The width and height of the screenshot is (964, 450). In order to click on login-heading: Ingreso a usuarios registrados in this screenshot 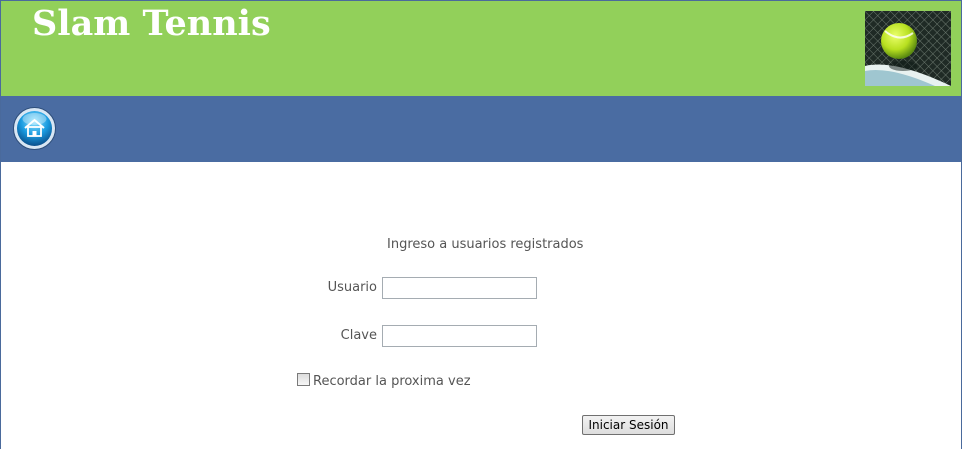, I will do `click(485, 244)`.